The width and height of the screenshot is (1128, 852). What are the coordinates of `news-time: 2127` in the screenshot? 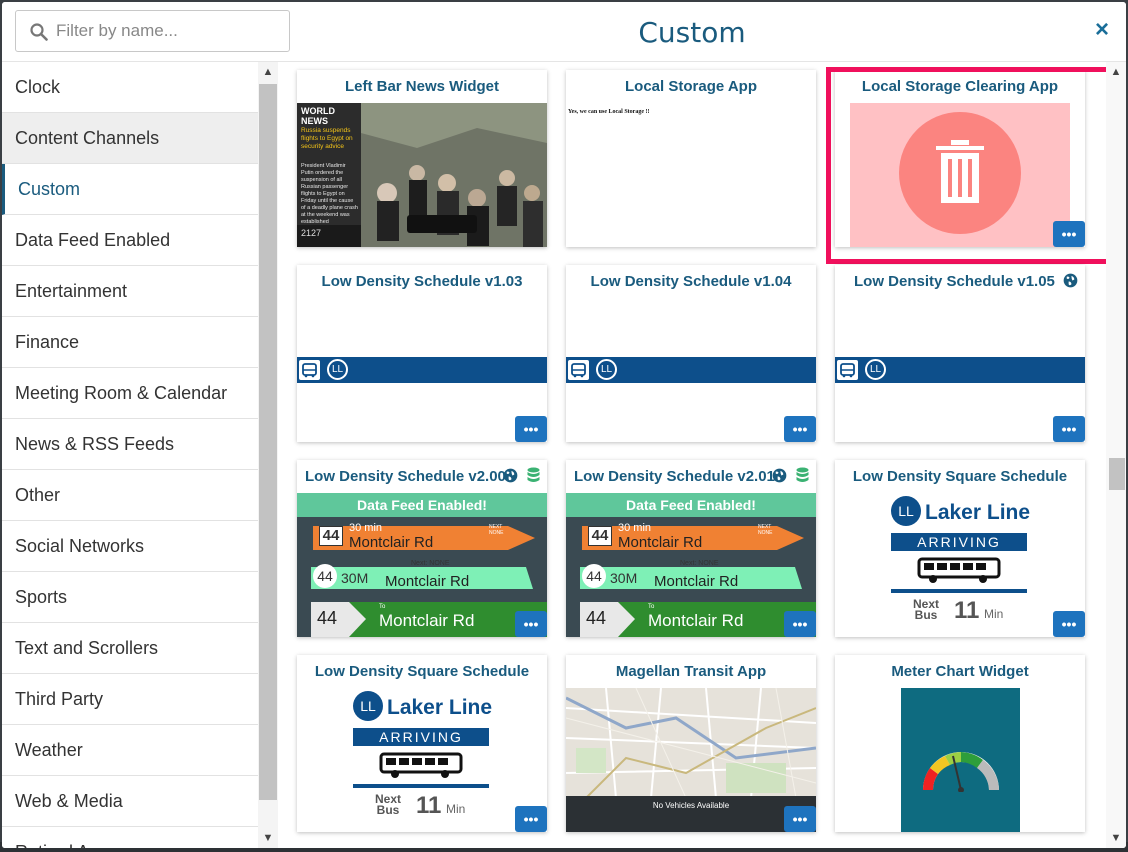 It's located at (311, 233).